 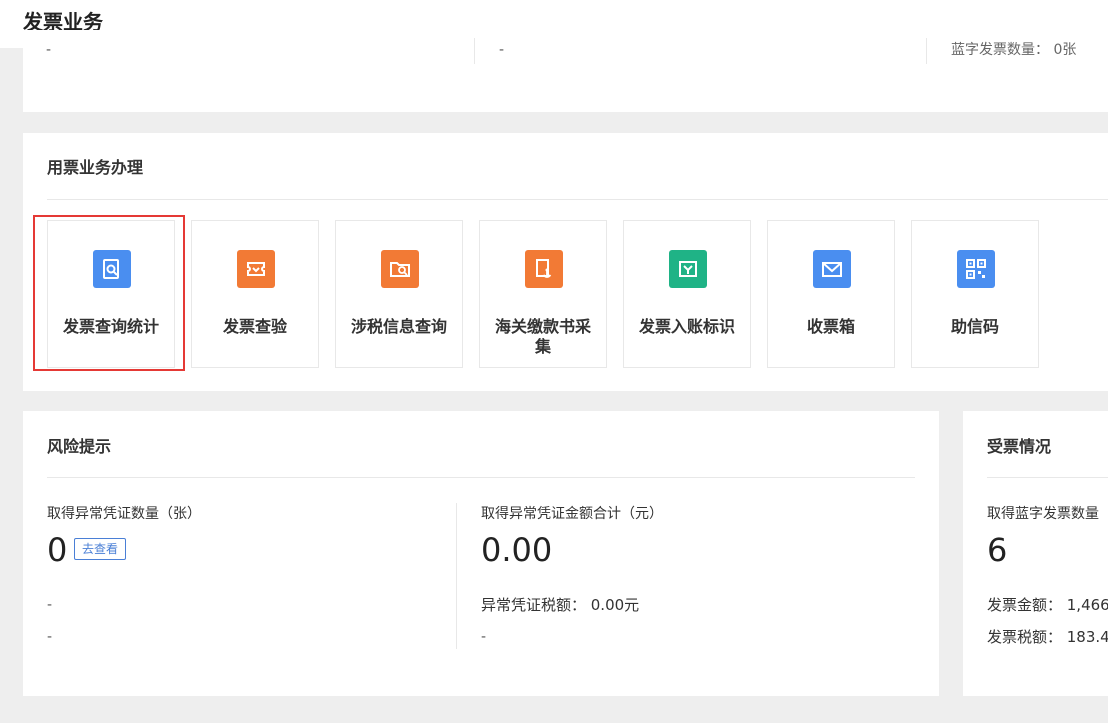 I want to click on ticket-verify-icon, so click(x=256, y=269).